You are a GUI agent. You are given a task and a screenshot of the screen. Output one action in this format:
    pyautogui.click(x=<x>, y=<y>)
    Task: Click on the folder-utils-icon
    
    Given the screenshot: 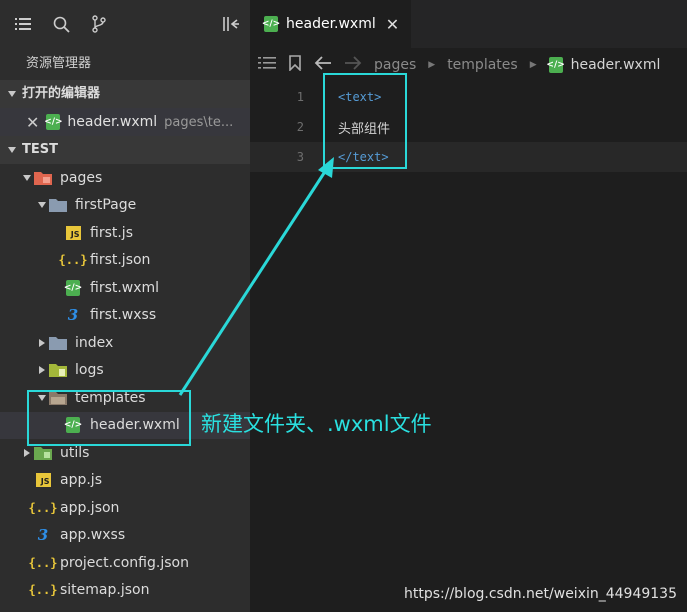 What is the action you would take?
    pyautogui.click(x=43, y=453)
    